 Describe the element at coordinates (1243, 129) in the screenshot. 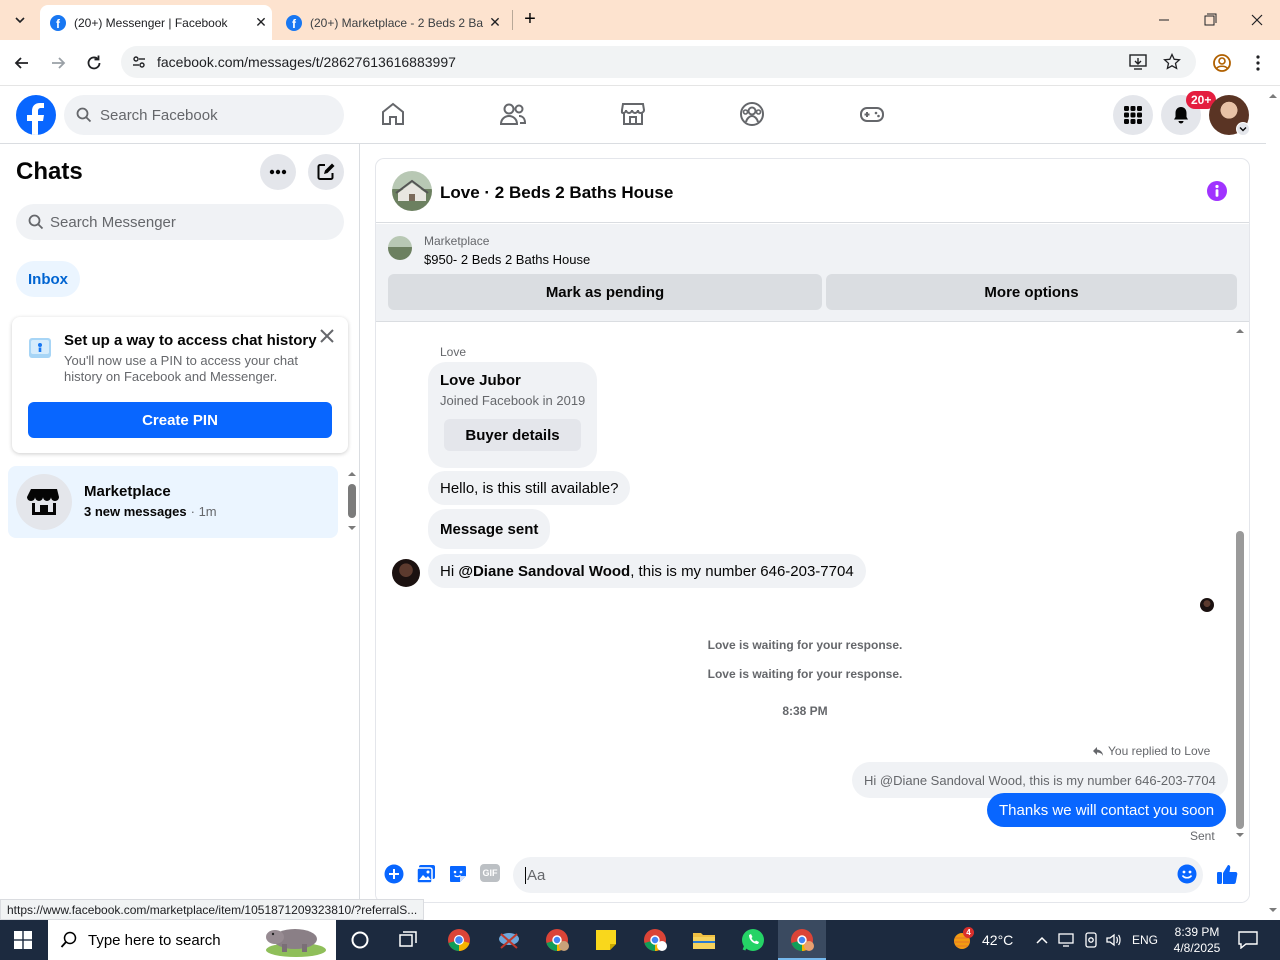

I see `account-chevron-down-icon` at that location.